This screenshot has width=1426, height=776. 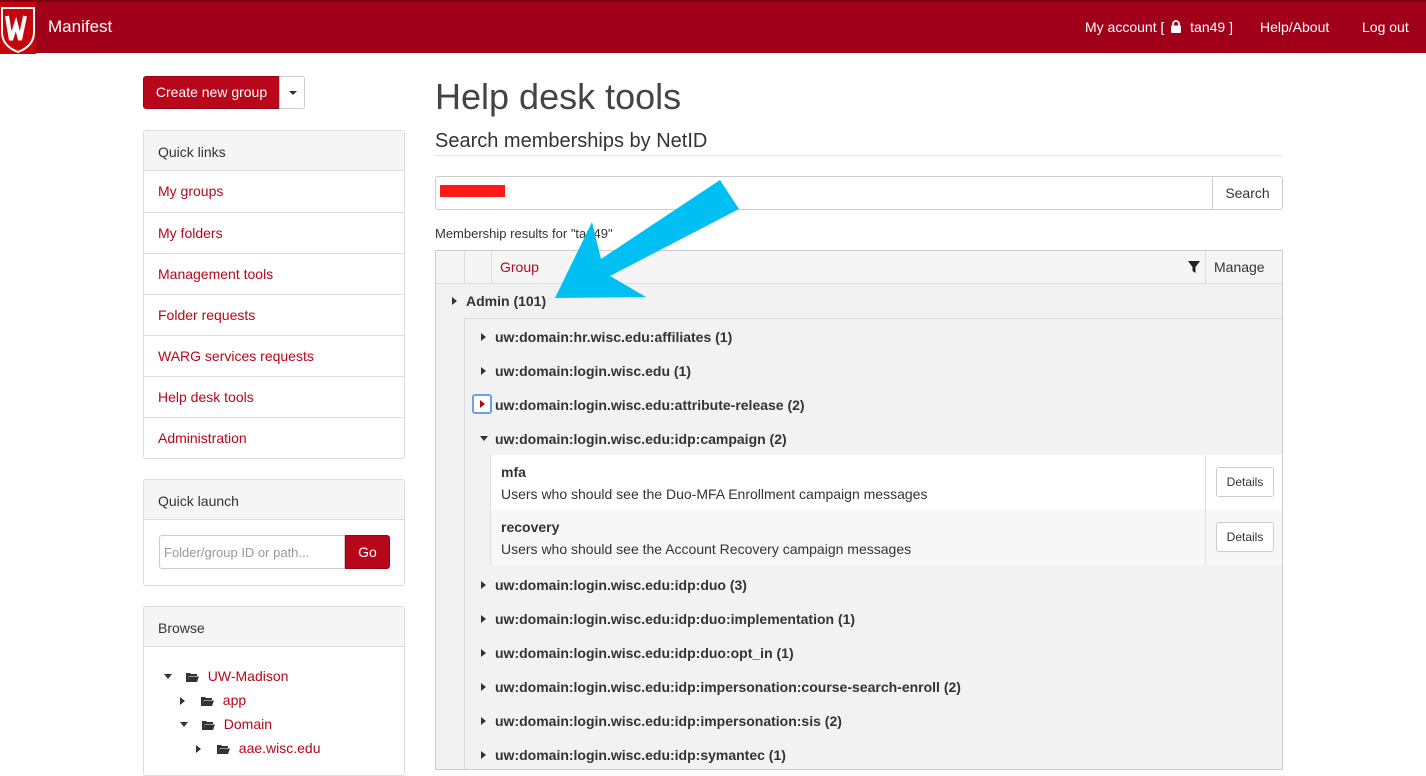 What do you see at coordinates (824, 193) in the screenshot?
I see `netid-search-input` at bounding box center [824, 193].